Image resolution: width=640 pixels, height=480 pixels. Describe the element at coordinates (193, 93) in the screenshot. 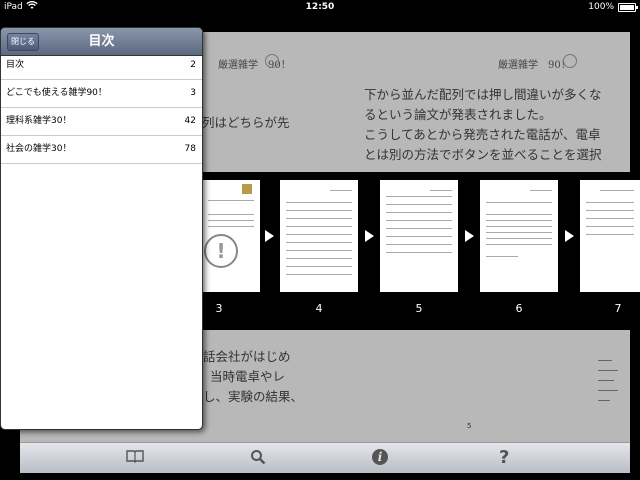

I see `toc-item-page: 3` at that location.